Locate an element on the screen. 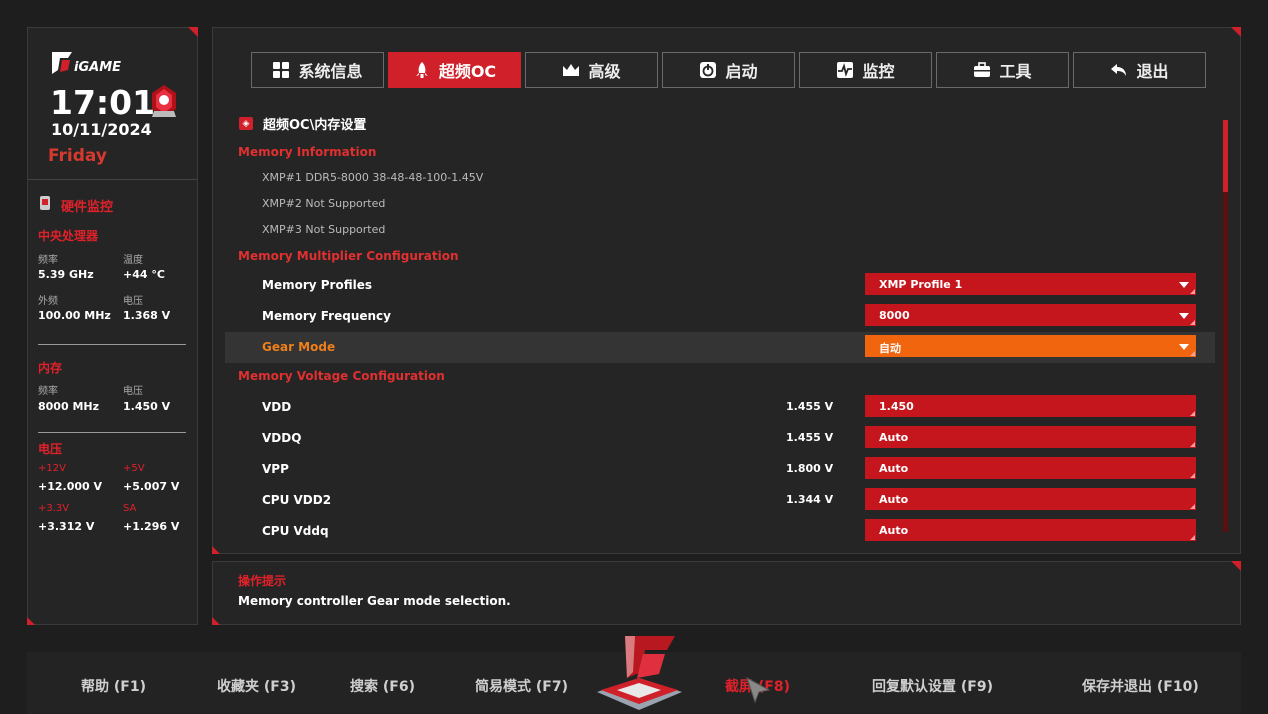  multiplier-config-title: Memory Multiplier Configuration is located at coordinates (348, 256).